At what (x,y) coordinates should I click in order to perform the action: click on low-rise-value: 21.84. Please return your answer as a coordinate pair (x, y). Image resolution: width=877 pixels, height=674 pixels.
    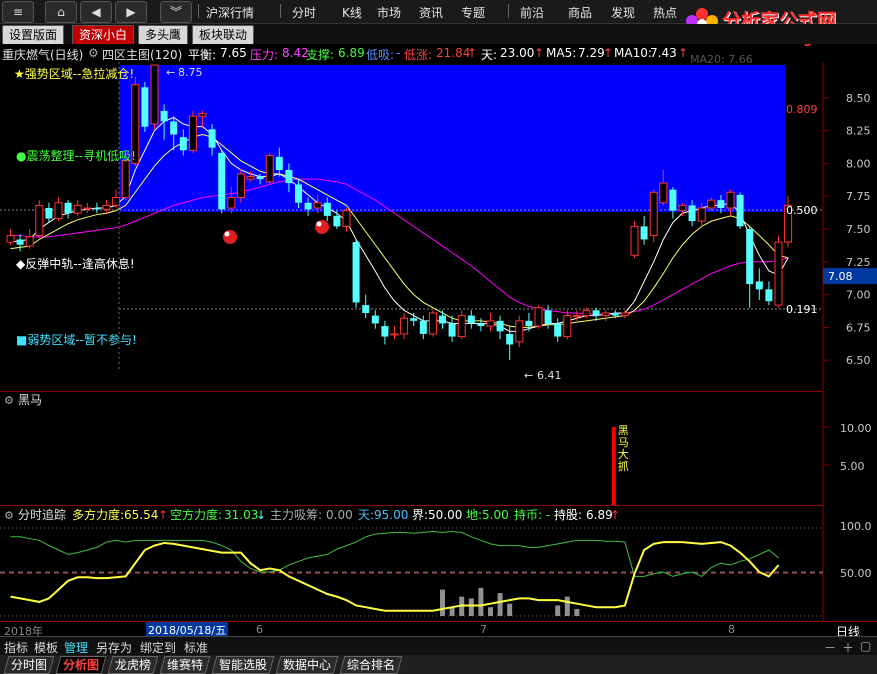
    Looking at the image, I should click on (453, 53).